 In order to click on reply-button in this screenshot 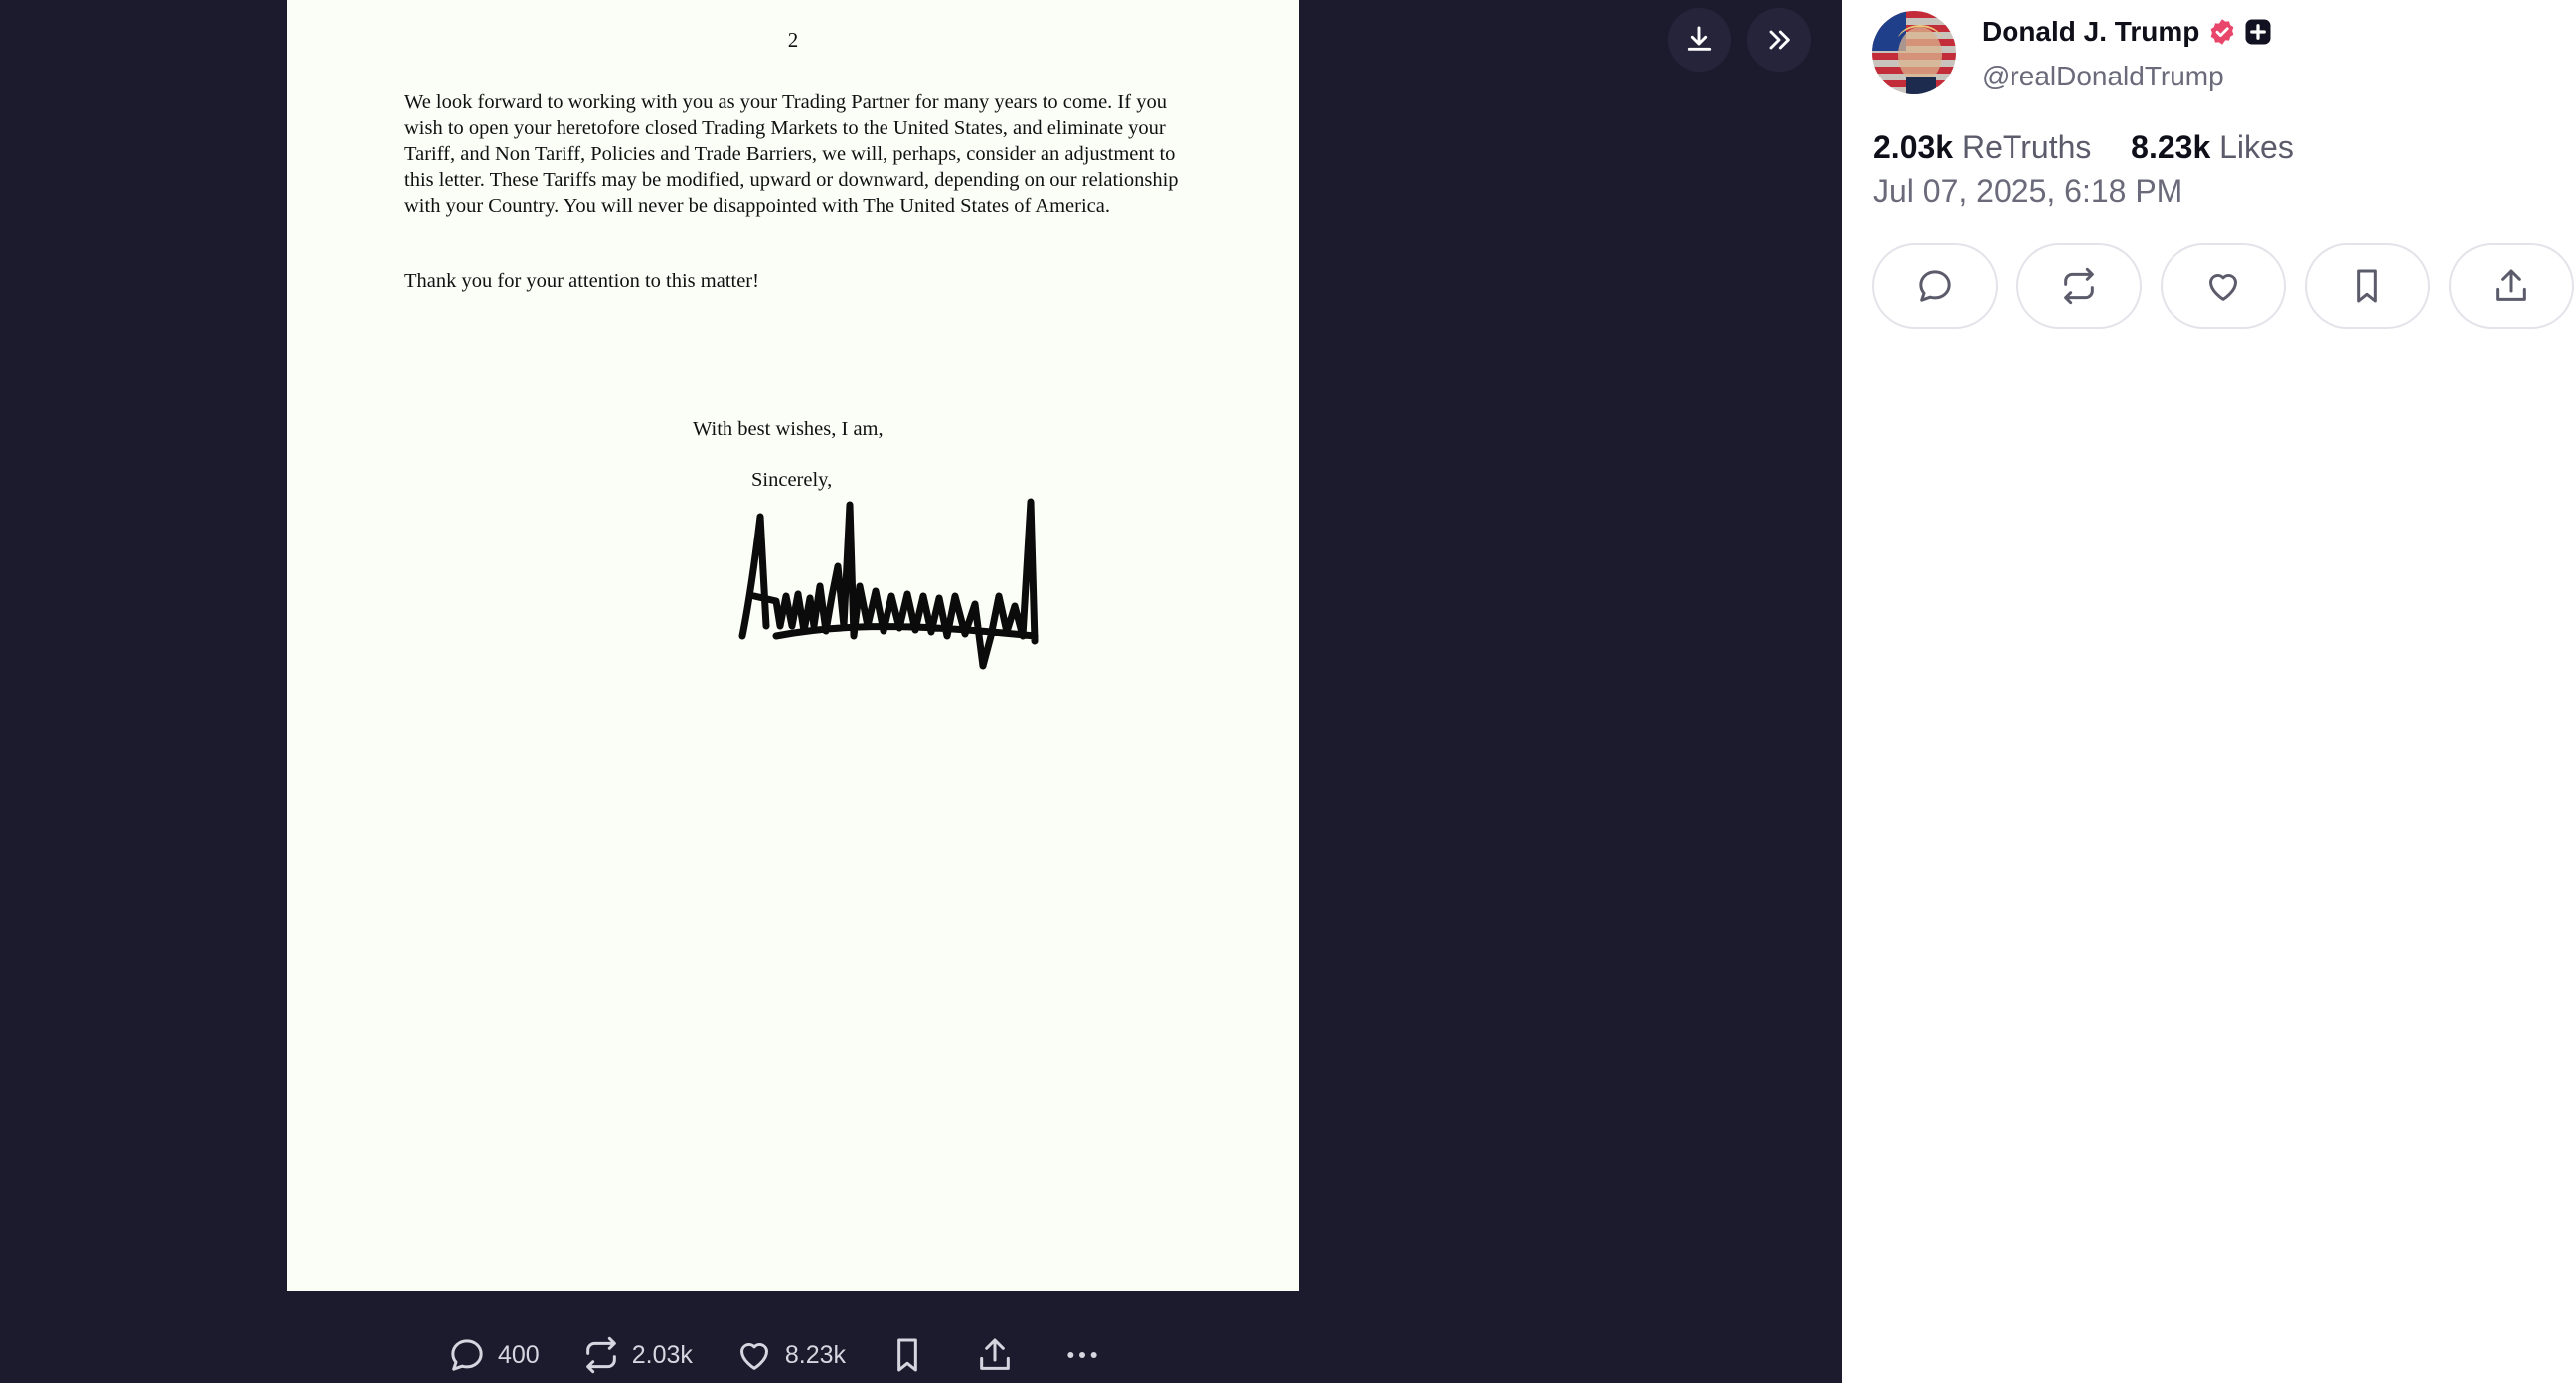, I will do `click(1935, 286)`.